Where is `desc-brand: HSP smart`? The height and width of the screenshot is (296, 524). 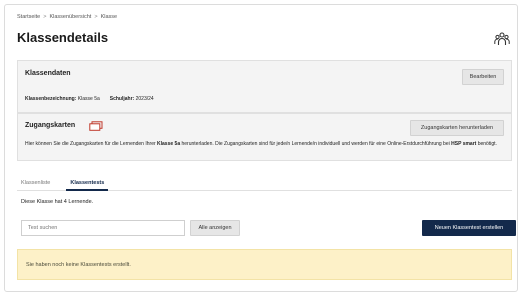 desc-brand: HSP smart is located at coordinates (464, 144).